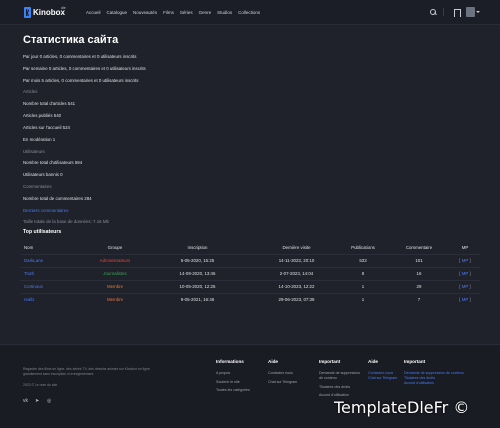  Describe the element at coordinates (233, 382) in the screenshot. I see `footer-link-soutenir: Soutenir le site` at that location.